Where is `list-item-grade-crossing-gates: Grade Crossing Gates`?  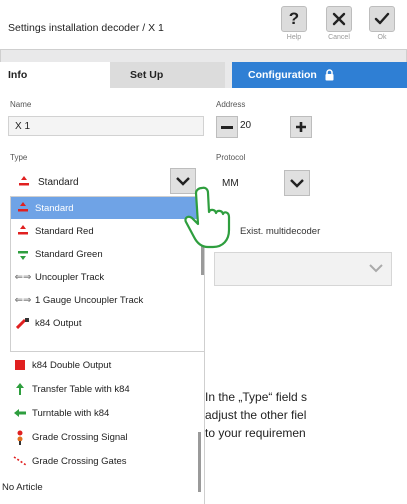
list-item-grade-crossing-gates: Grade Crossing Gates is located at coordinates (103, 461).